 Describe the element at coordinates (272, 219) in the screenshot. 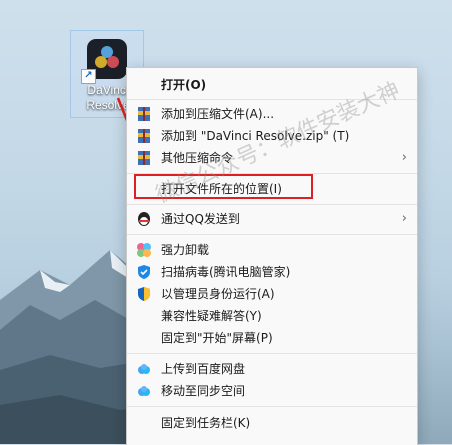

I see `menu-item-send-via-qq: 通过QQ发送到 ›` at that location.